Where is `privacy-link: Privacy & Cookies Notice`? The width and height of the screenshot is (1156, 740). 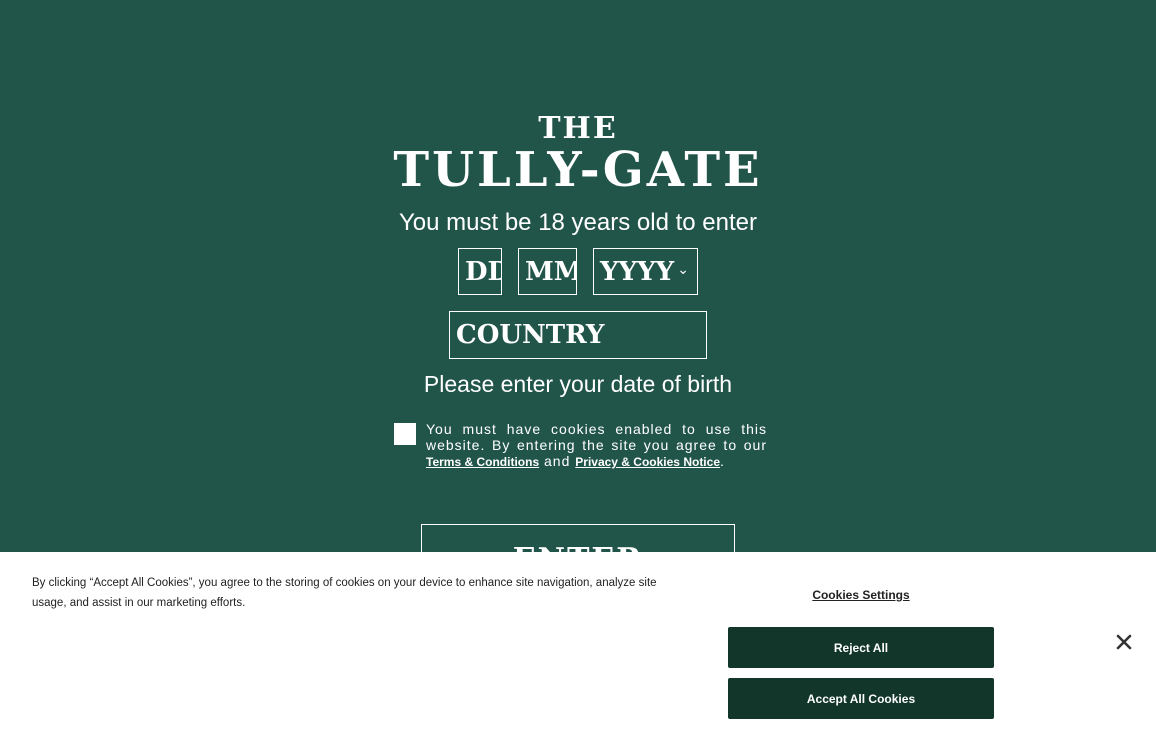 privacy-link: Privacy & Cookies Notice is located at coordinates (647, 462).